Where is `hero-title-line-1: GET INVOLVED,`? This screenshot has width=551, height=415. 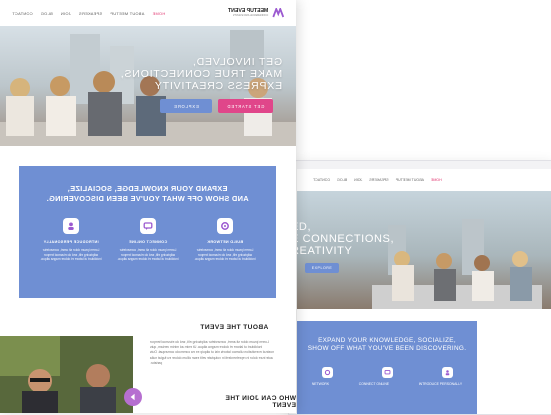
hero-title-line-1: GET INVOLVED, is located at coordinates (237, 62).